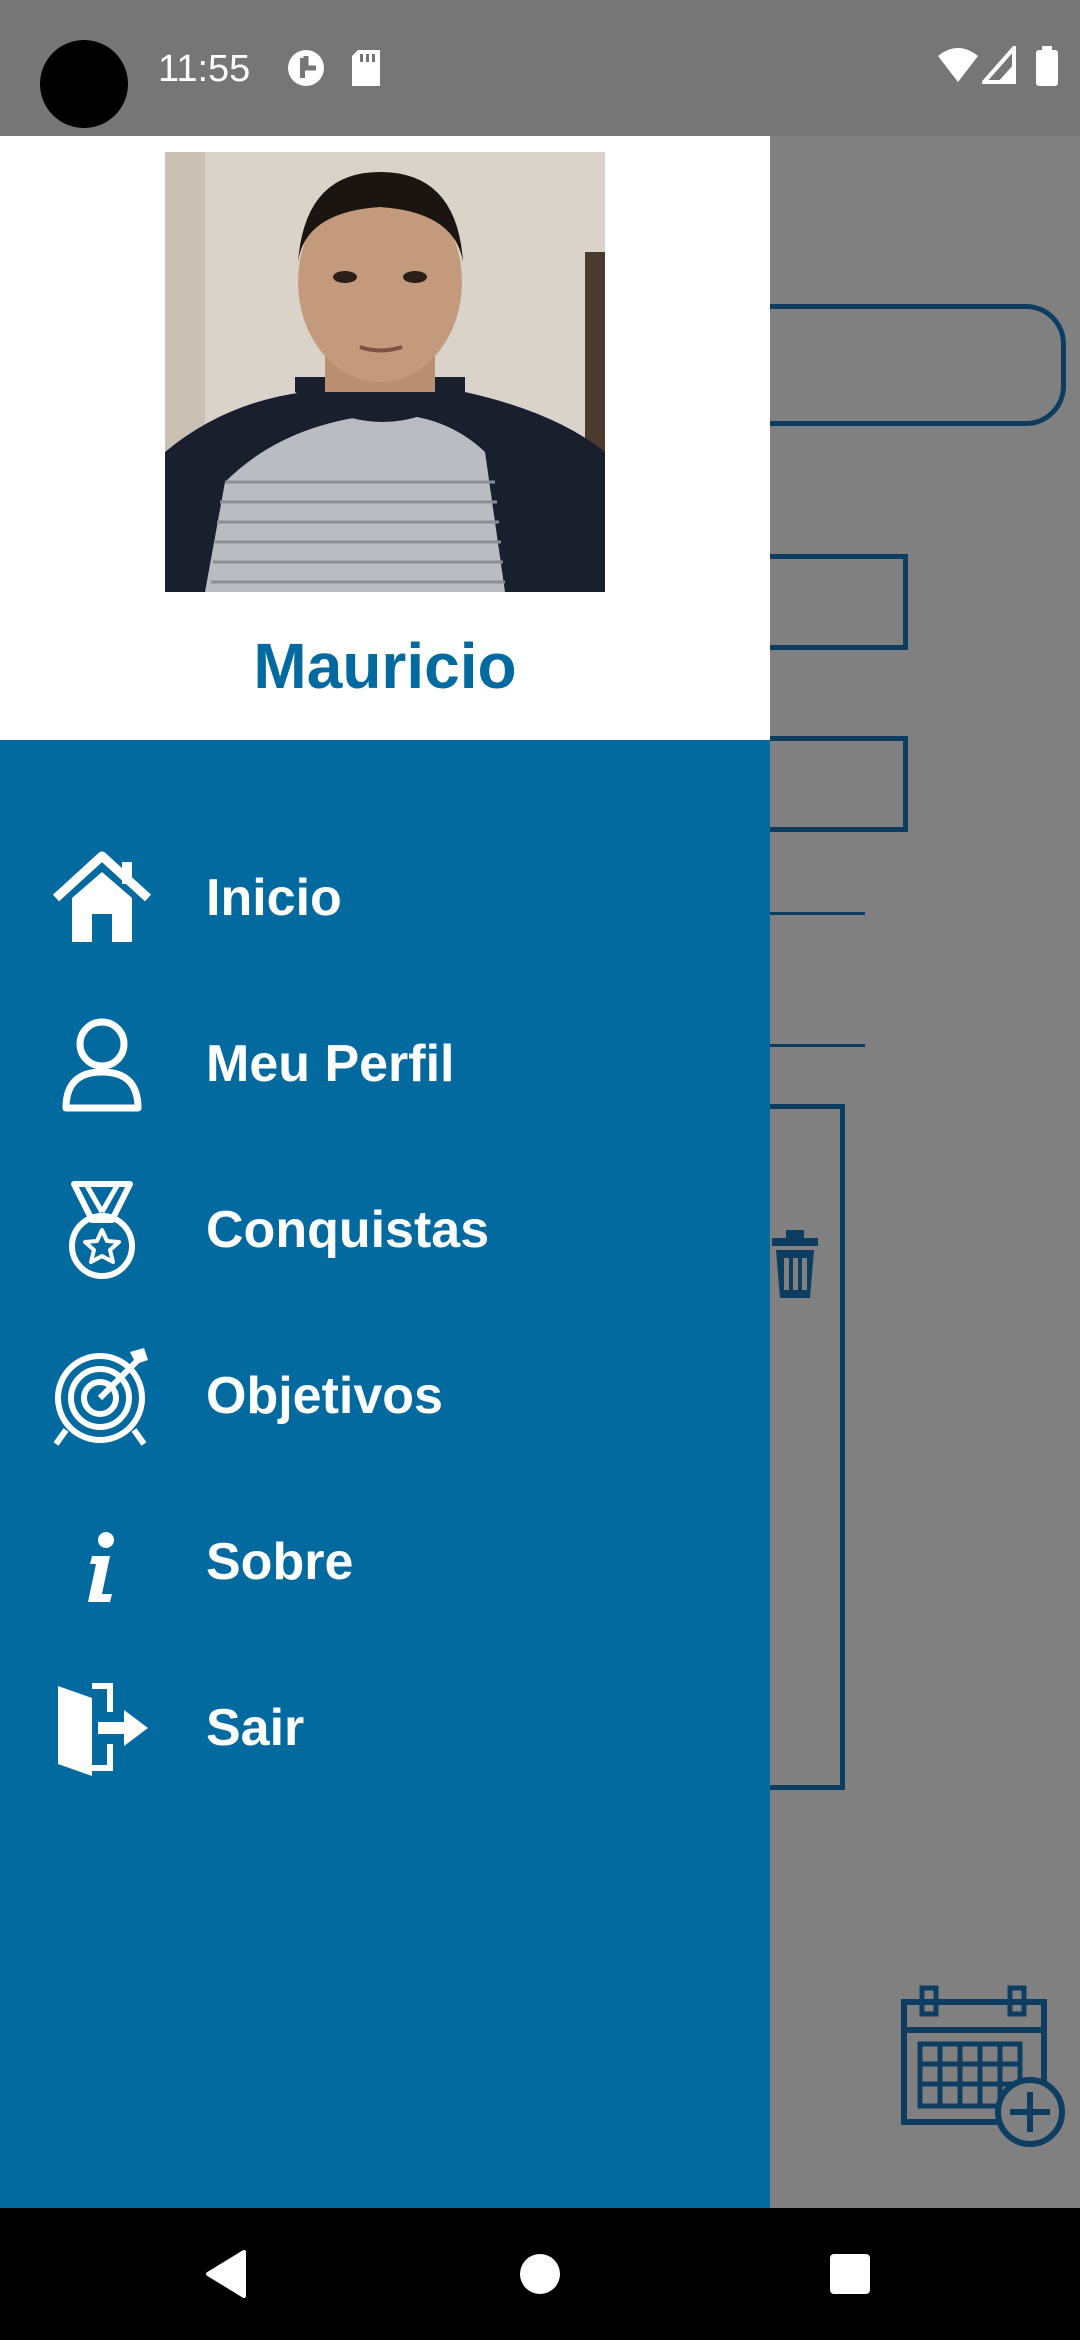  Describe the element at coordinates (204, 69) in the screenshot. I see `status-clock: 11:55` at that location.